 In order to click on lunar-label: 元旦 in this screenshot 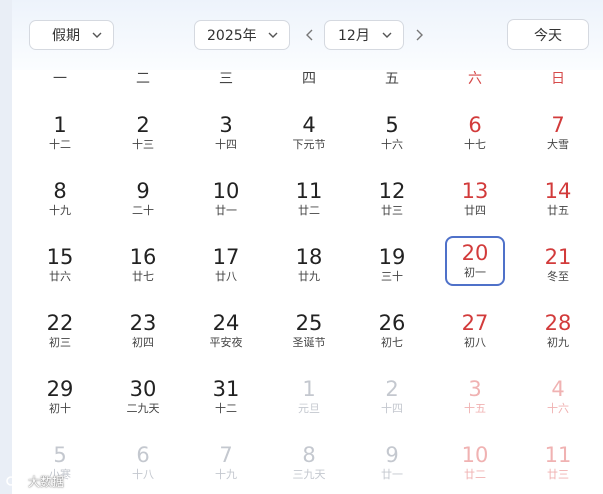, I will do `click(309, 408)`.